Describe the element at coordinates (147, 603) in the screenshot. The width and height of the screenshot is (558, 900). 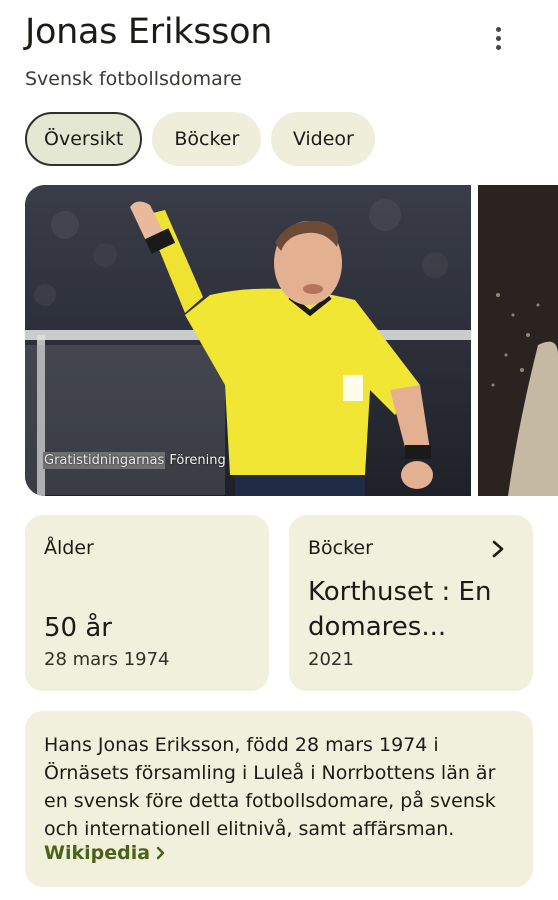
I see `age-card: Ålder 50 år 28 mars 1974` at that location.